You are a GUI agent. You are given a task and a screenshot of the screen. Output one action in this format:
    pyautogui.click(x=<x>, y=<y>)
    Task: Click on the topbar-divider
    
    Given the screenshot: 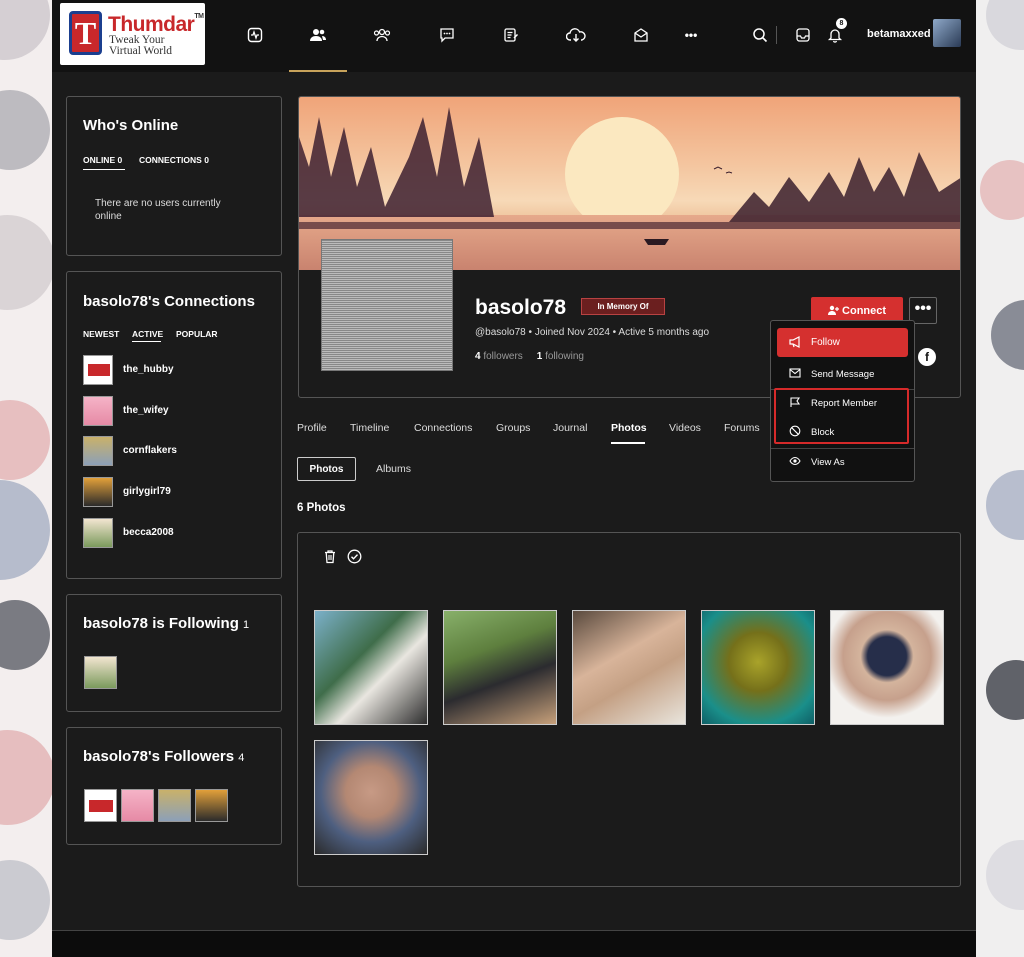 What is the action you would take?
    pyautogui.click(x=776, y=35)
    